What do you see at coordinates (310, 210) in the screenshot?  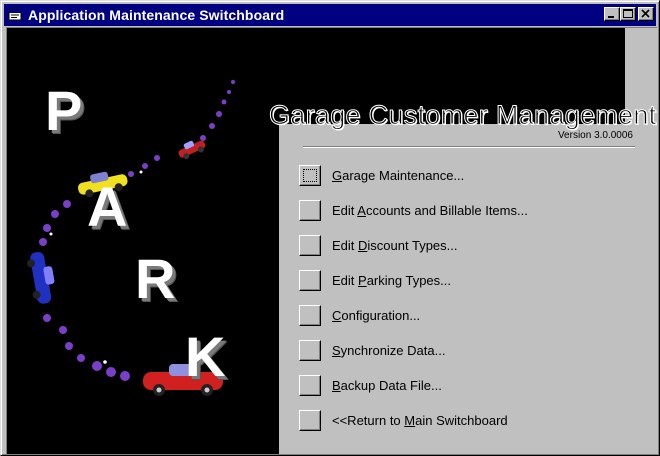 I see `edit-accounts-button` at bounding box center [310, 210].